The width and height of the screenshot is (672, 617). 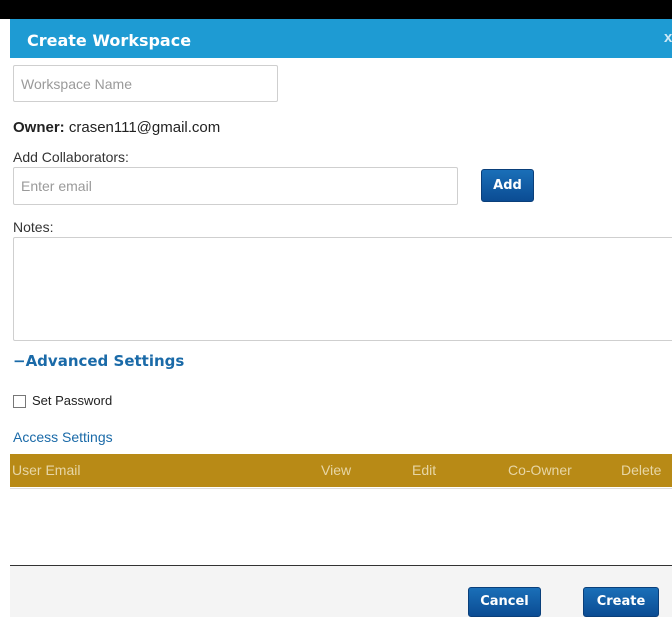 I want to click on column-view: View, so click(x=336, y=470).